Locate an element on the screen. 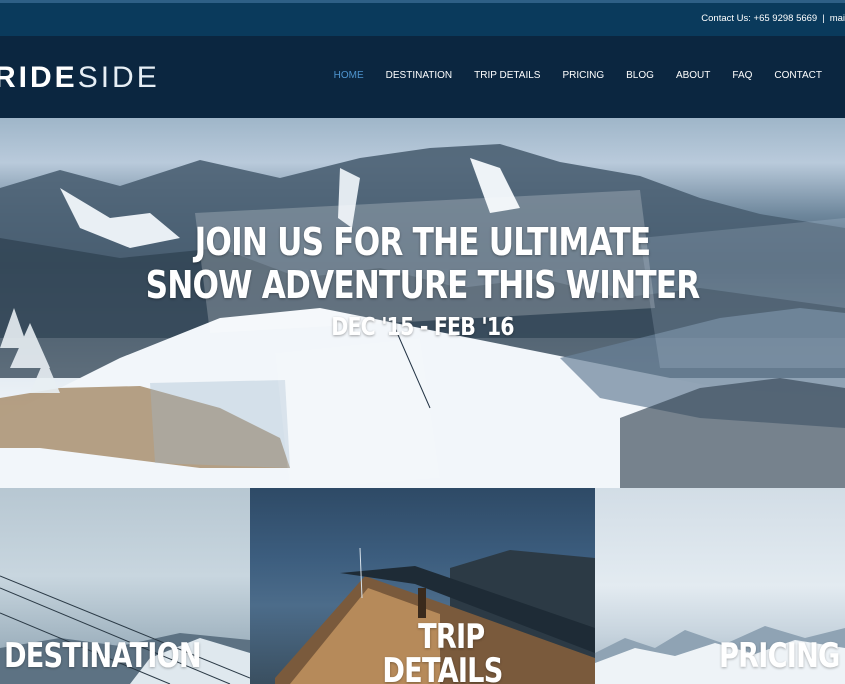 The width and height of the screenshot is (845, 684). site-logo: RIDESIDE is located at coordinates (80, 78).